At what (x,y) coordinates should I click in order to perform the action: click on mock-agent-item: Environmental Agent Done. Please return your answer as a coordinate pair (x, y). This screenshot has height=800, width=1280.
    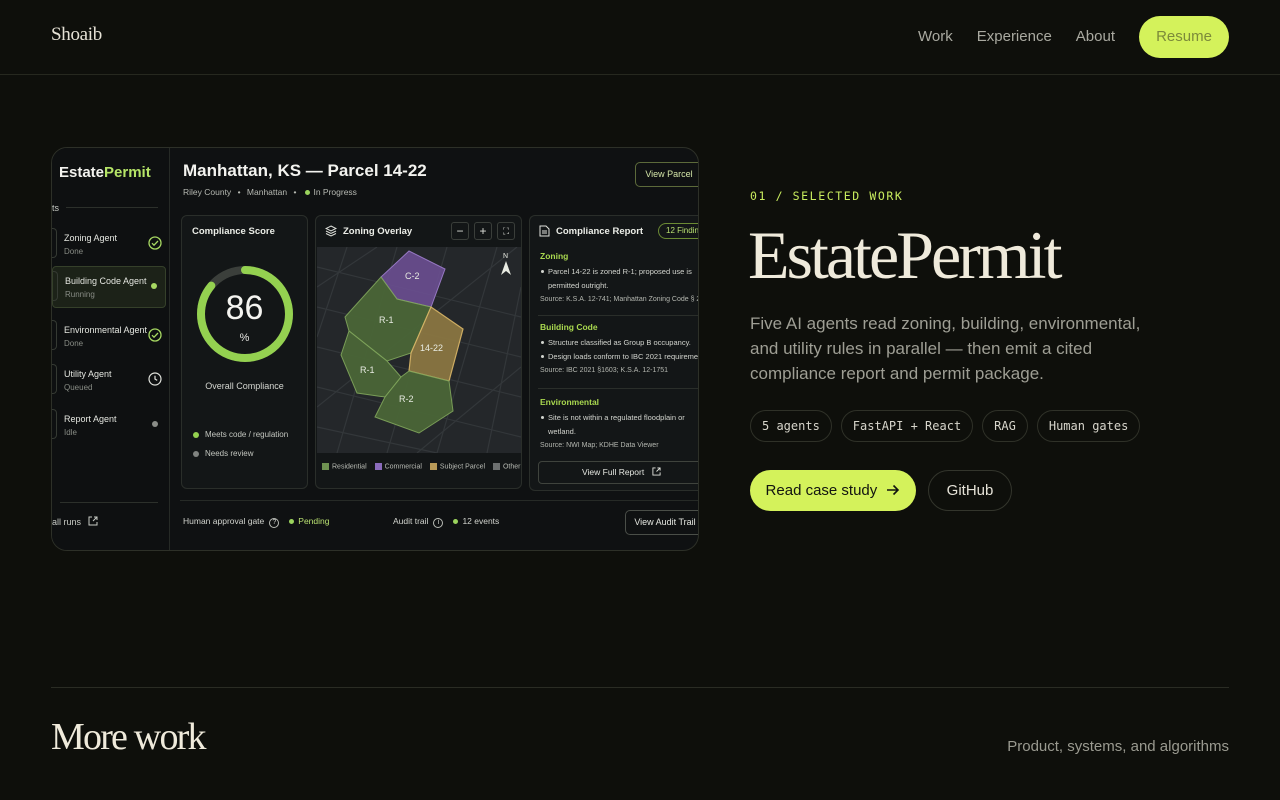
    Looking at the image, I should click on (109, 336).